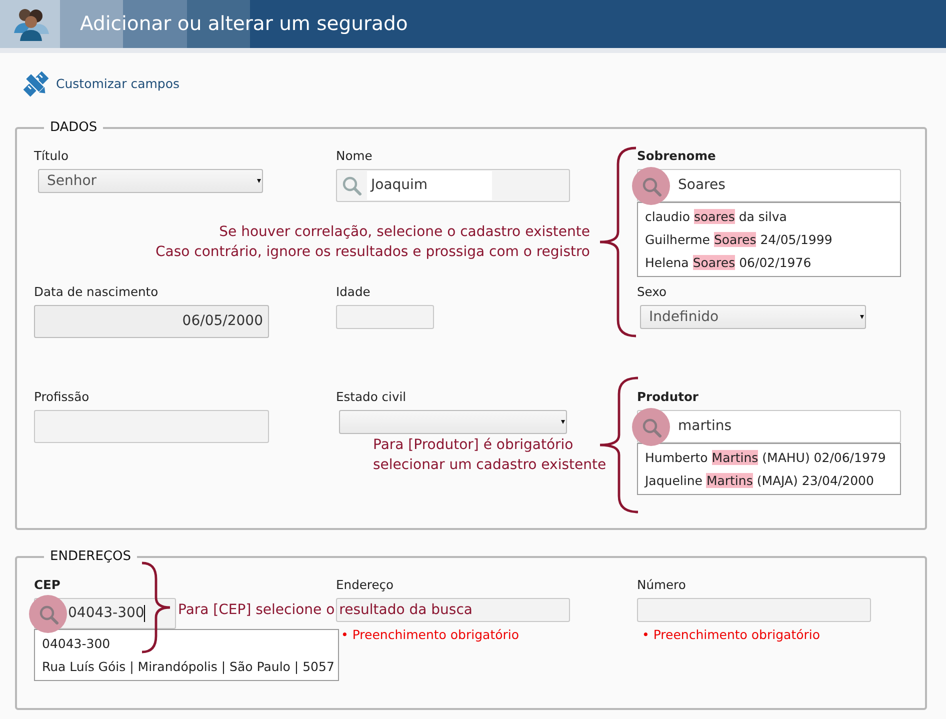 Image resolution: width=946 pixels, height=719 pixels. What do you see at coordinates (769, 457) in the screenshot?
I see `suggestion-item: Humberto Martins (MAHU) 02/06/1979` at bounding box center [769, 457].